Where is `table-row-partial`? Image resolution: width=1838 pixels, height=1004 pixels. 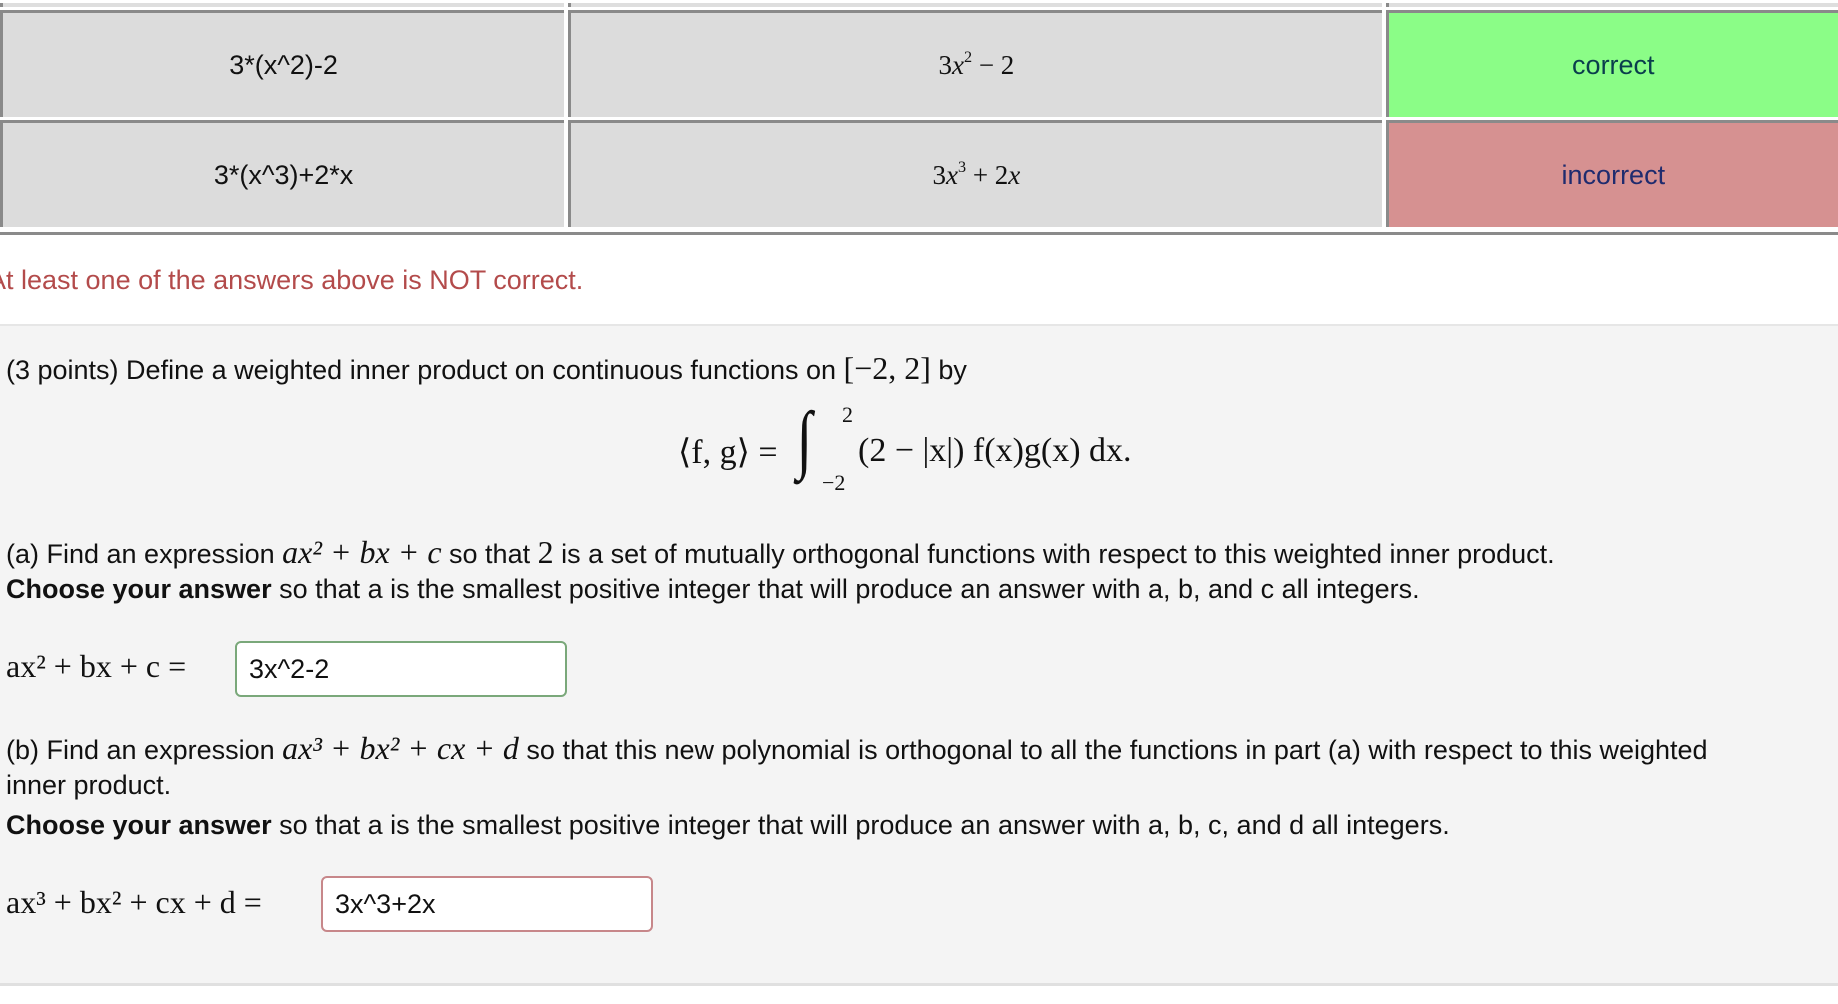 table-row-partial is located at coordinates (919, 5).